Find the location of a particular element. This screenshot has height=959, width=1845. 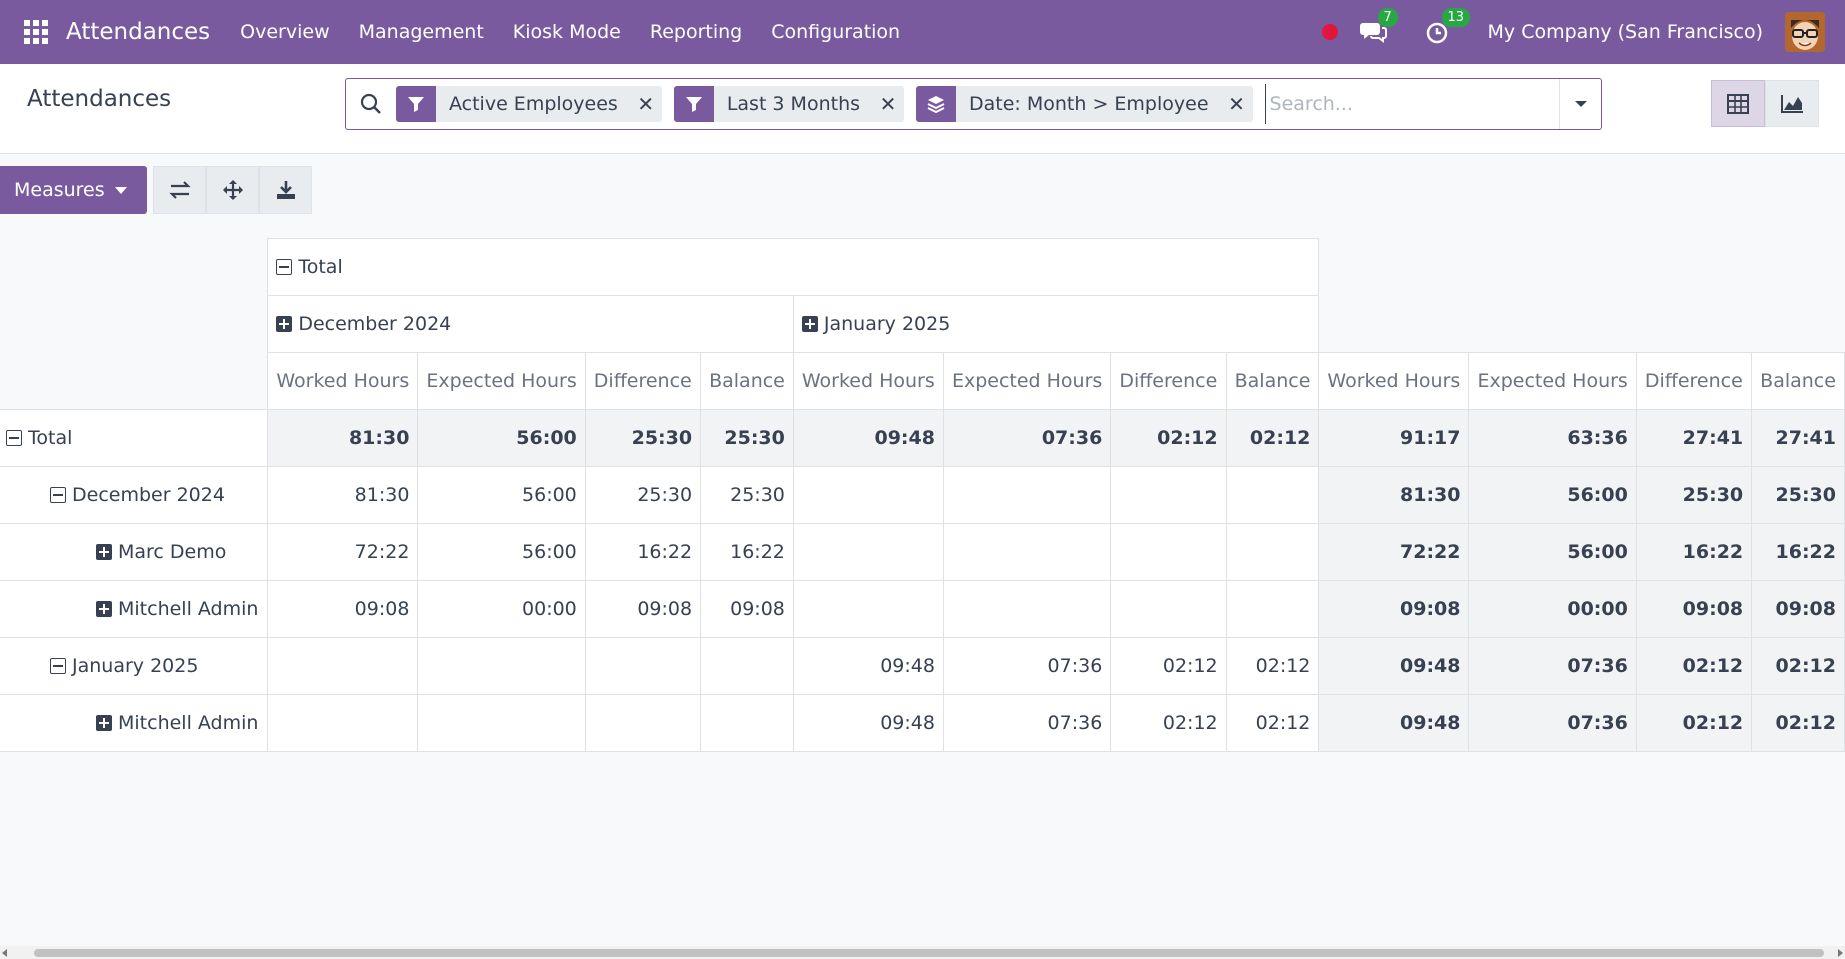

pivot-cell: 00:00 is located at coordinates (501, 609).